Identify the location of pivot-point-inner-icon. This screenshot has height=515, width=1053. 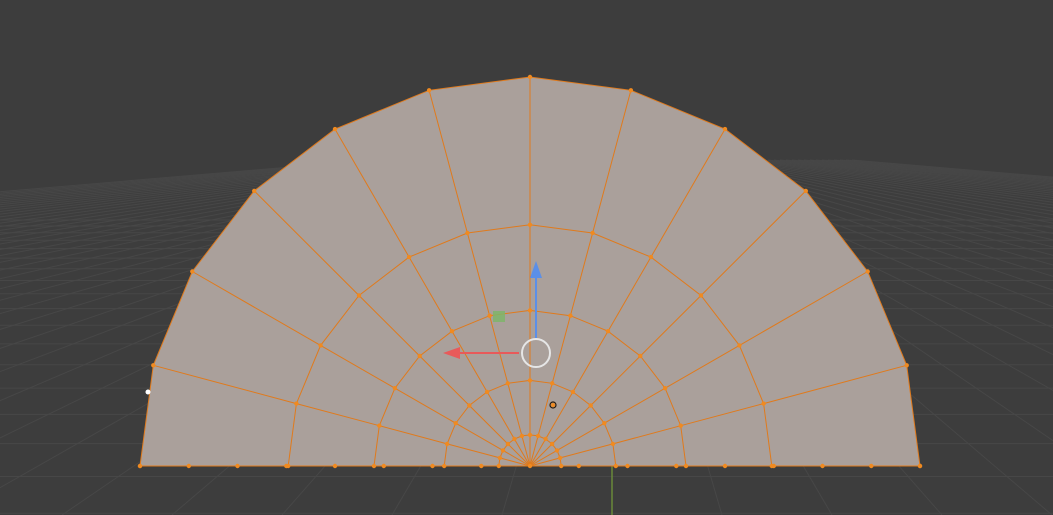
(553, 405).